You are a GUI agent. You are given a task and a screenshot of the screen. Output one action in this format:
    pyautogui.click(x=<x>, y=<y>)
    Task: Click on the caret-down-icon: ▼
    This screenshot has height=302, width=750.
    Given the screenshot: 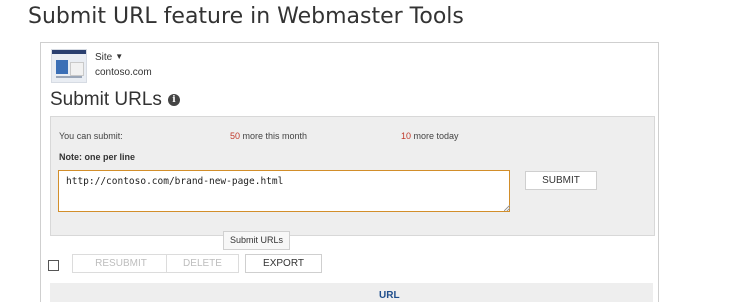 What is the action you would take?
    pyautogui.click(x=119, y=56)
    